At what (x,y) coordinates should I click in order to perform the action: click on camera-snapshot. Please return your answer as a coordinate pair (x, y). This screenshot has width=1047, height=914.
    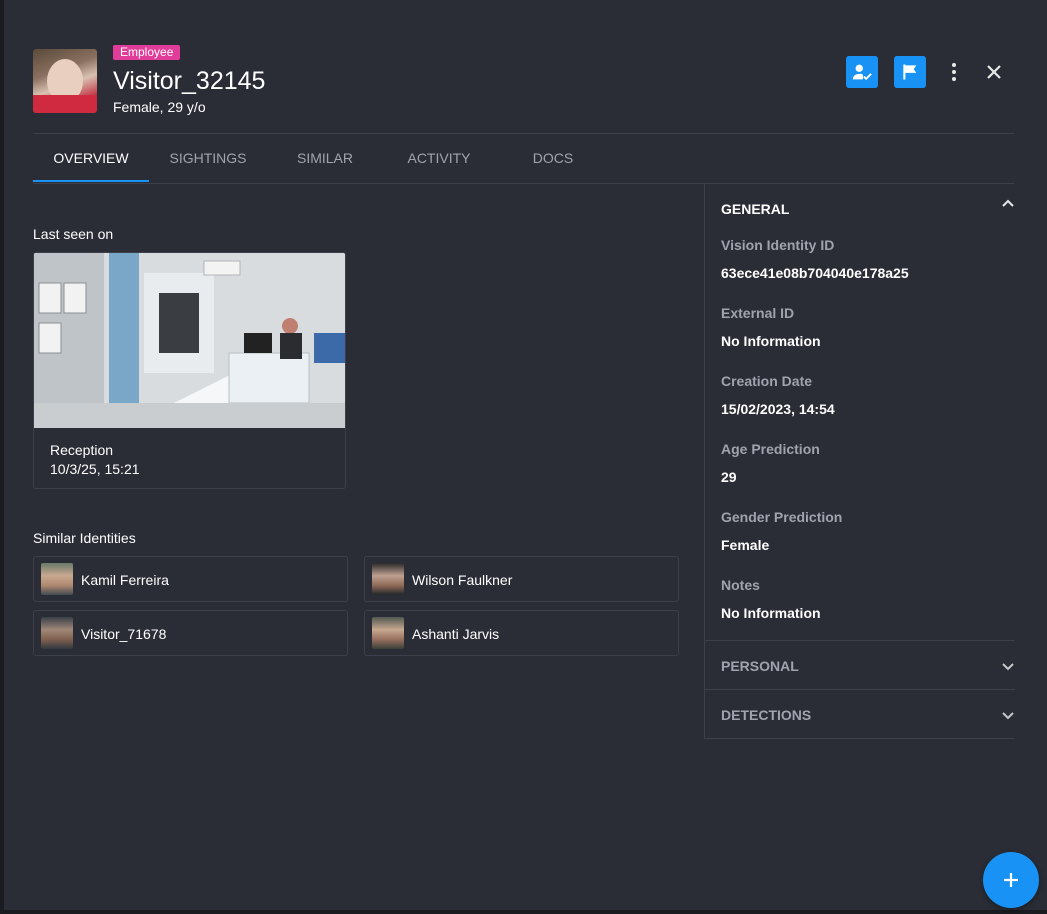
    Looking at the image, I should click on (189, 340).